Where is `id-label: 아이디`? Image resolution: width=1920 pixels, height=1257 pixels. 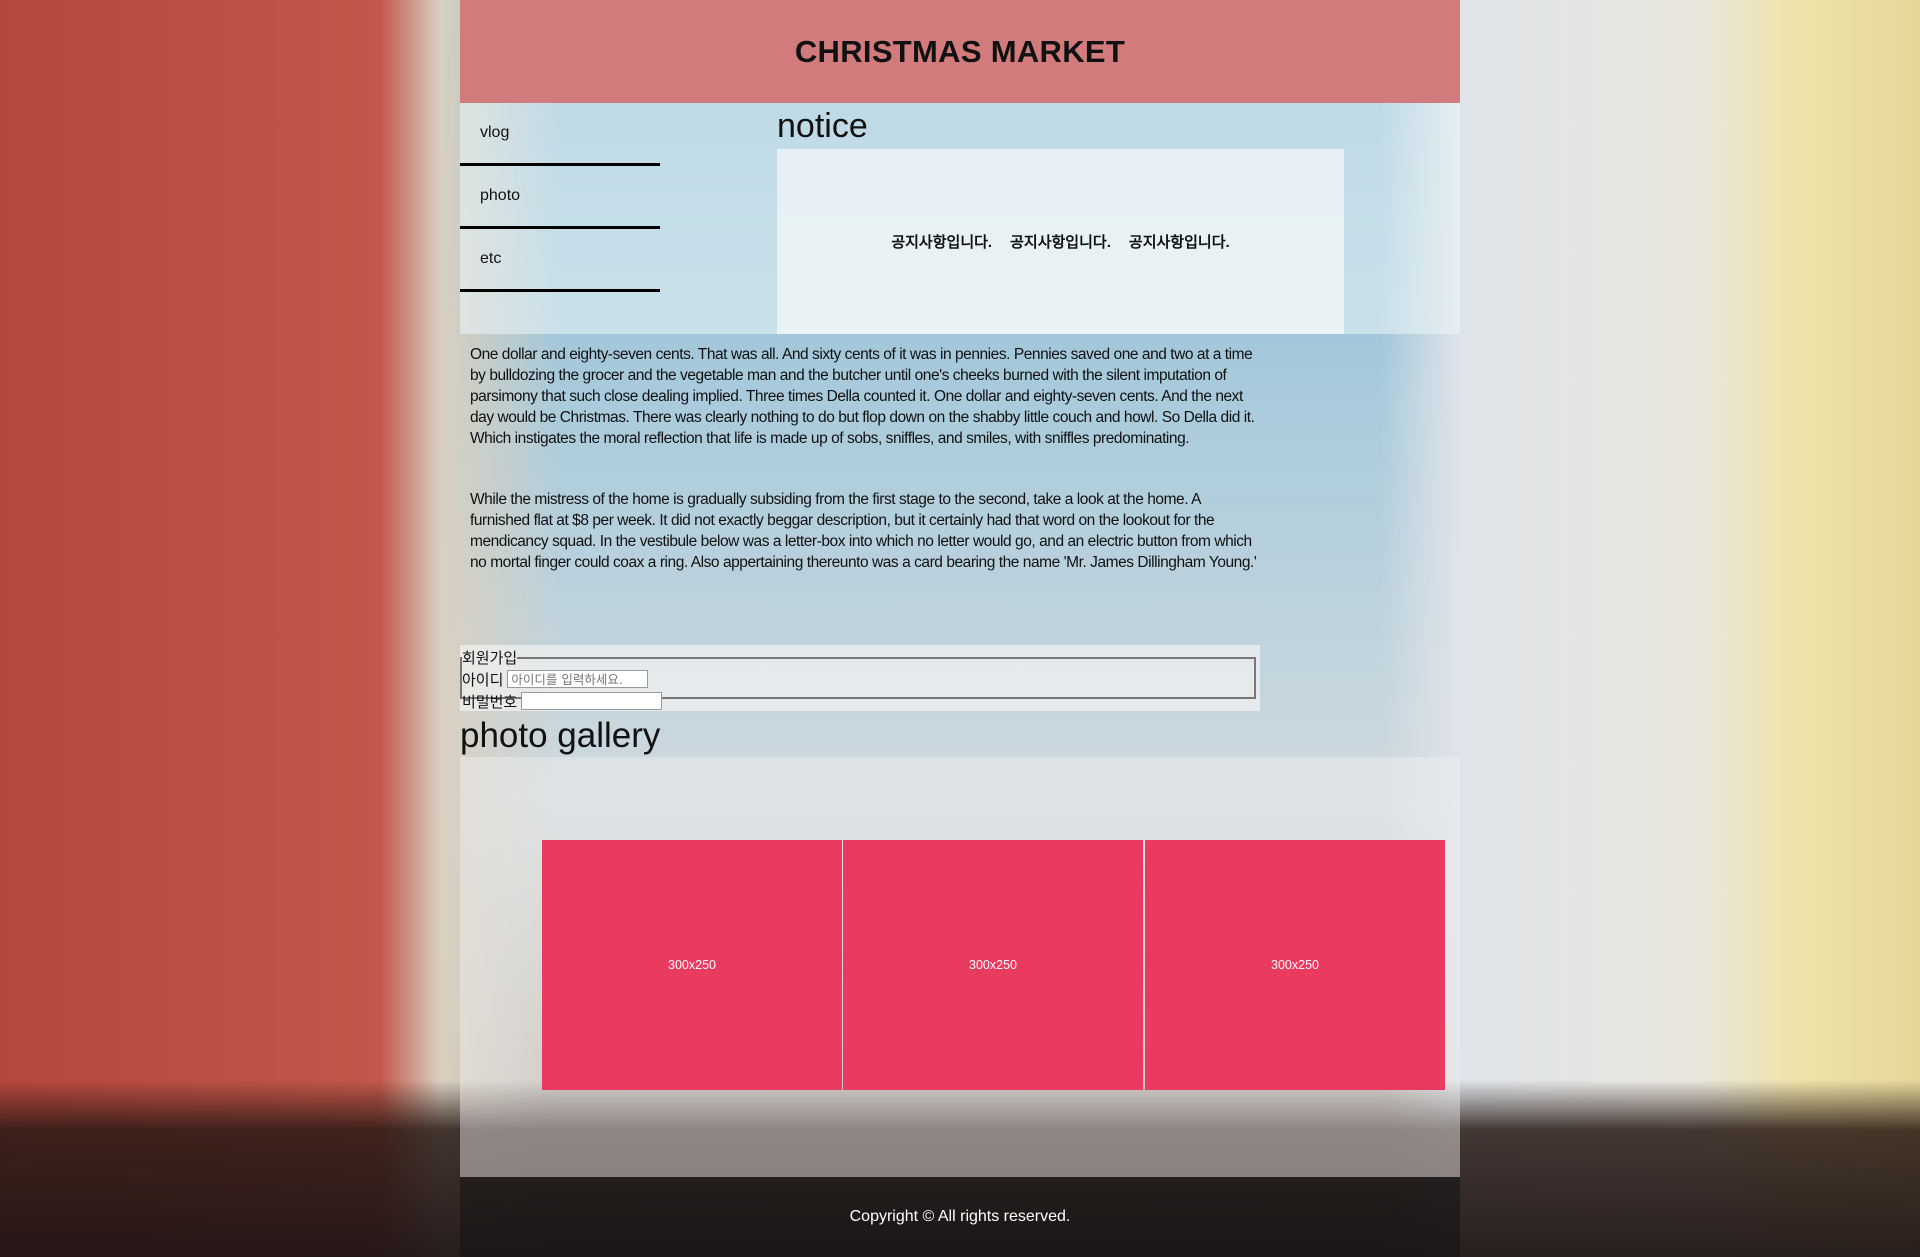 id-label: 아이디 is located at coordinates (483, 680).